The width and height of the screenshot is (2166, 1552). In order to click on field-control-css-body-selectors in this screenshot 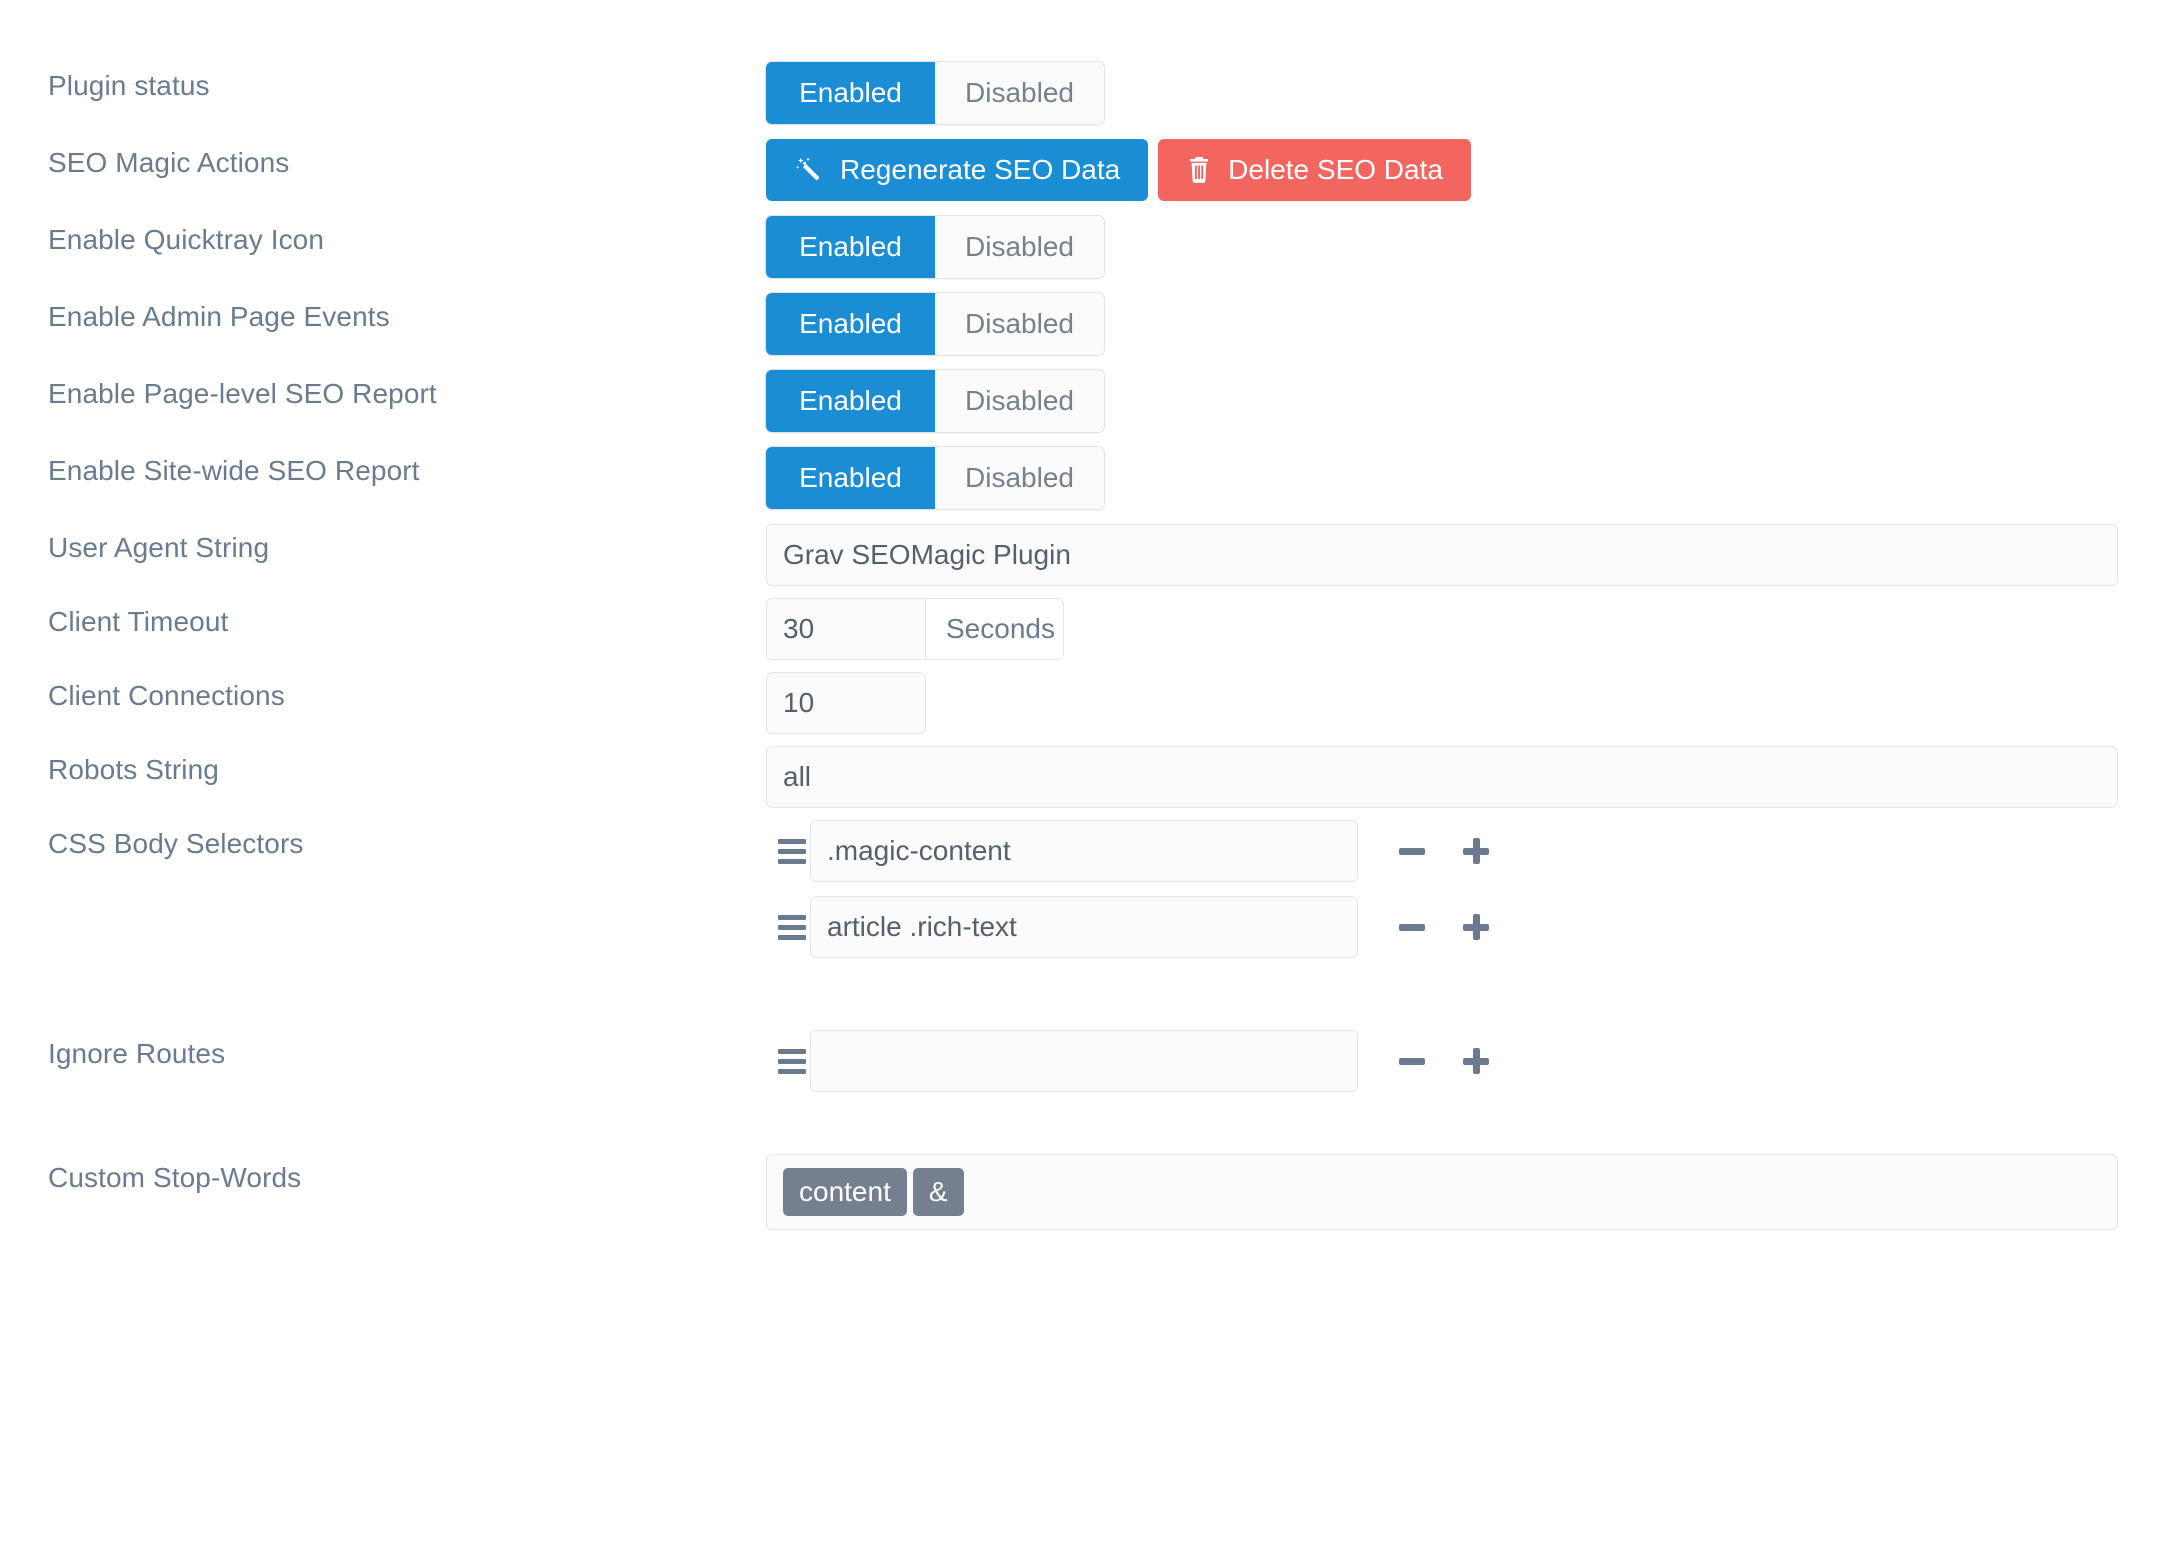, I will do `click(1466, 896)`.